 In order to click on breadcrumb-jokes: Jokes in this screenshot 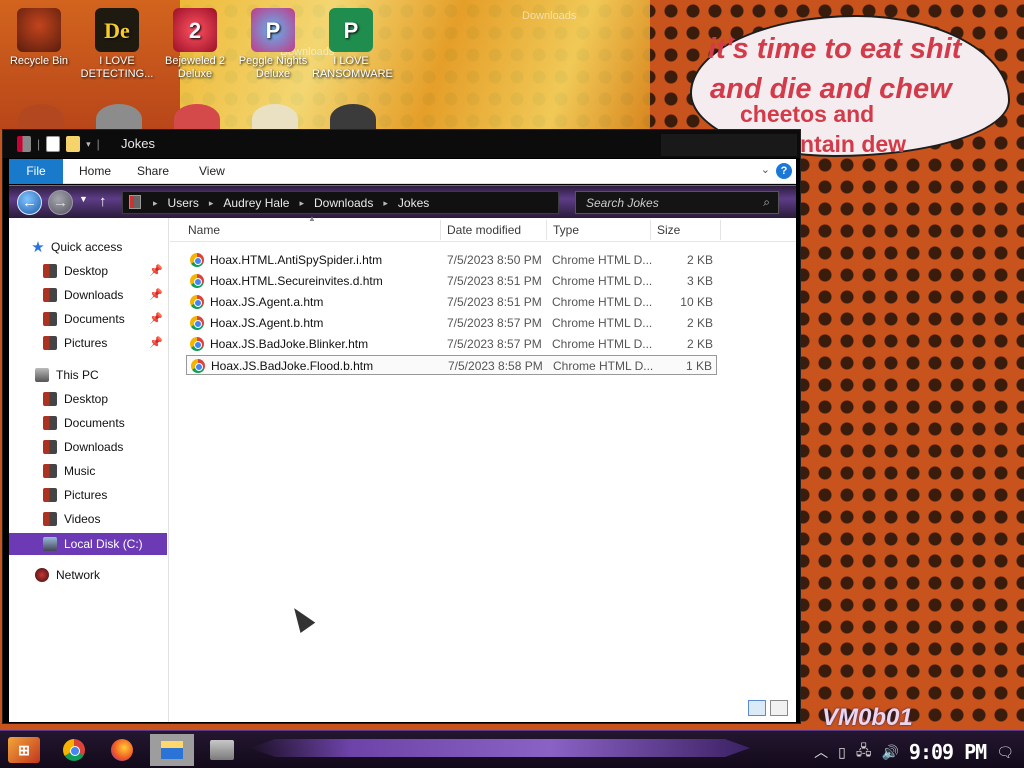, I will do `click(413, 203)`.